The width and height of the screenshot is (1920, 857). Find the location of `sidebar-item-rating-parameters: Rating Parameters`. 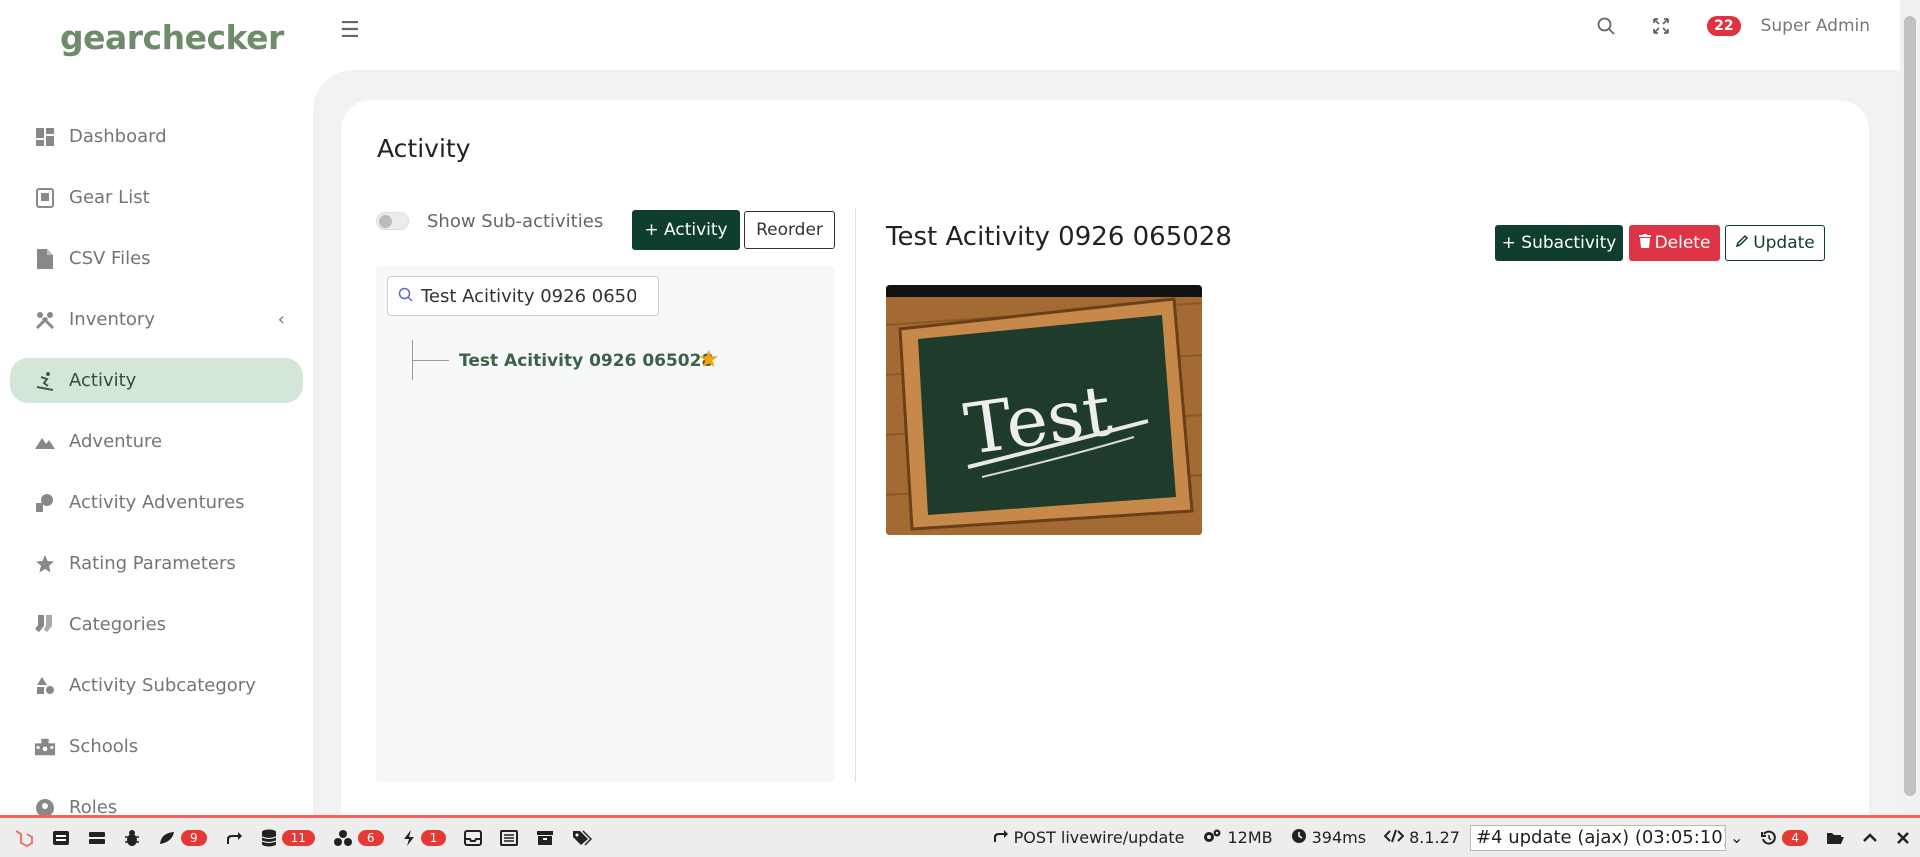

sidebar-item-rating-parameters: Rating Parameters is located at coordinates (156, 563).